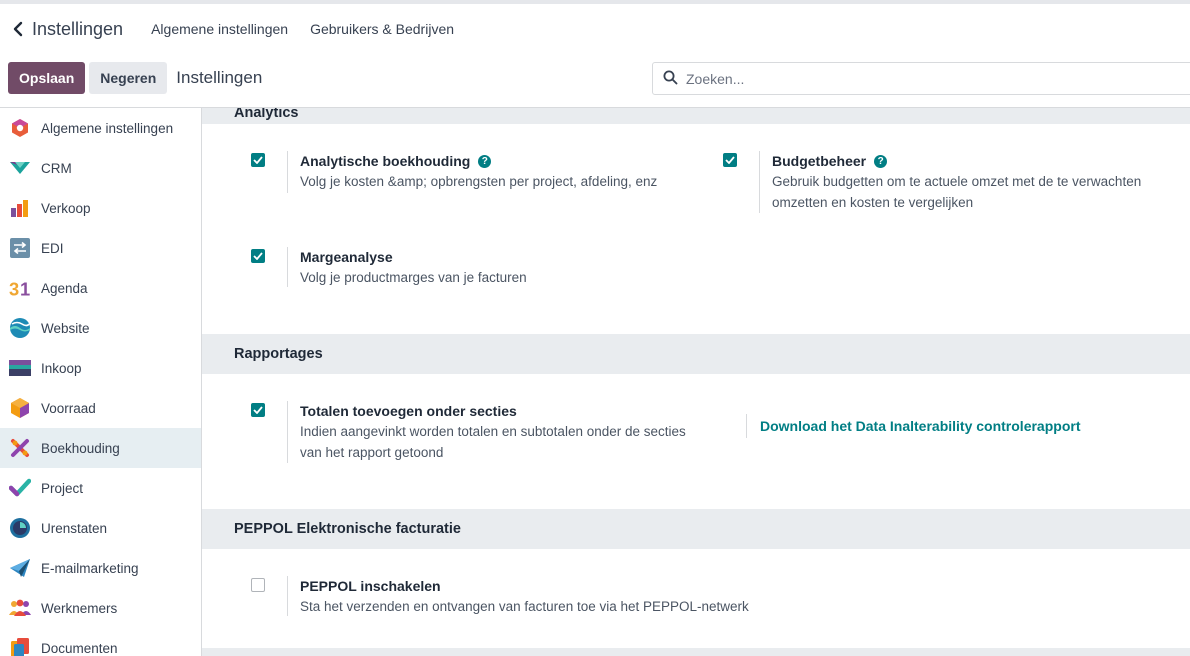 The height and width of the screenshot is (656, 1190). What do you see at coordinates (408, 411) in the screenshot?
I see `setting-title: Totalen toevoegen onder secties` at bounding box center [408, 411].